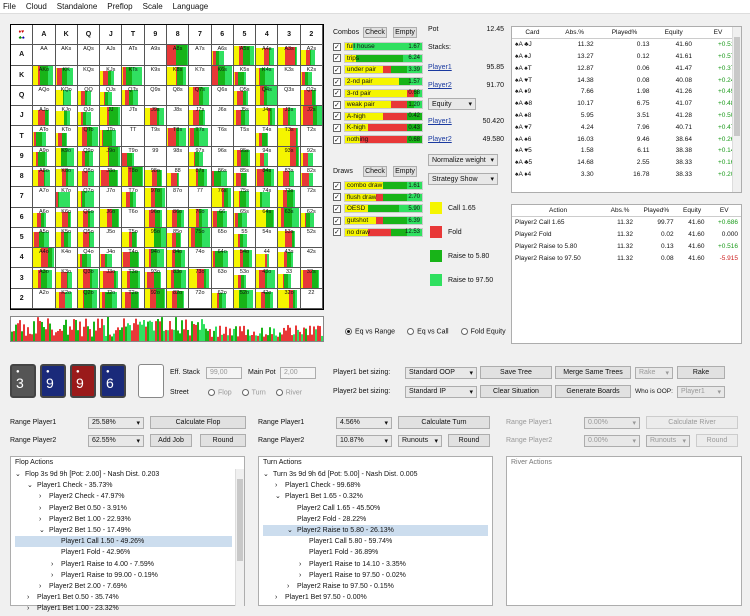 The image size is (750, 616). I want to click on hand-cell-J8o: J8o, so click(111, 177).